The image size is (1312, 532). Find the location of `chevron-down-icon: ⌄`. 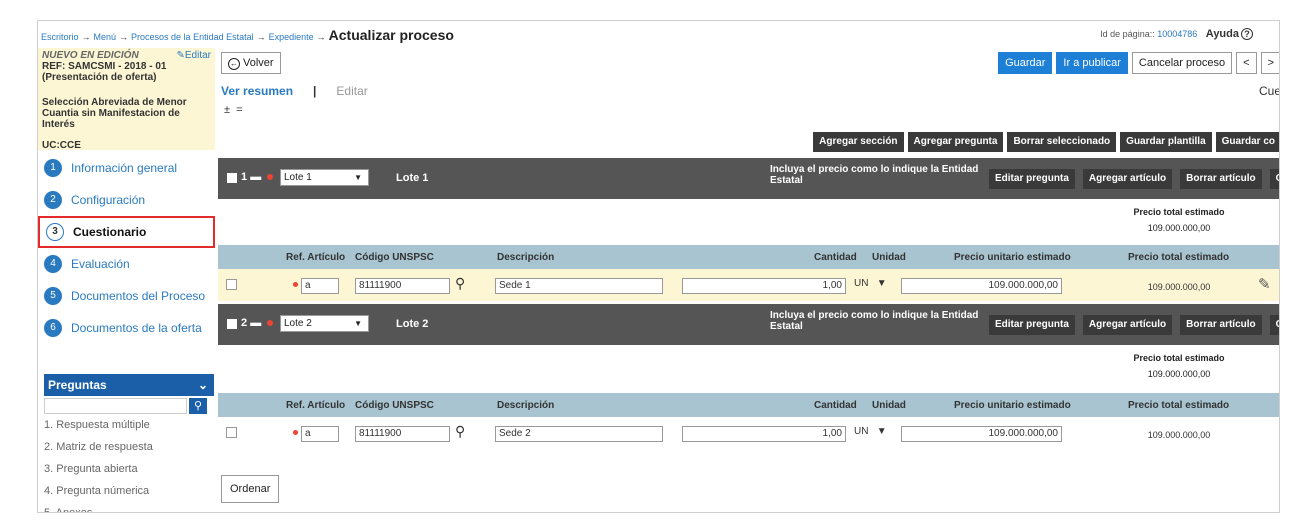

chevron-down-icon: ⌄ is located at coordinates (202, 385).